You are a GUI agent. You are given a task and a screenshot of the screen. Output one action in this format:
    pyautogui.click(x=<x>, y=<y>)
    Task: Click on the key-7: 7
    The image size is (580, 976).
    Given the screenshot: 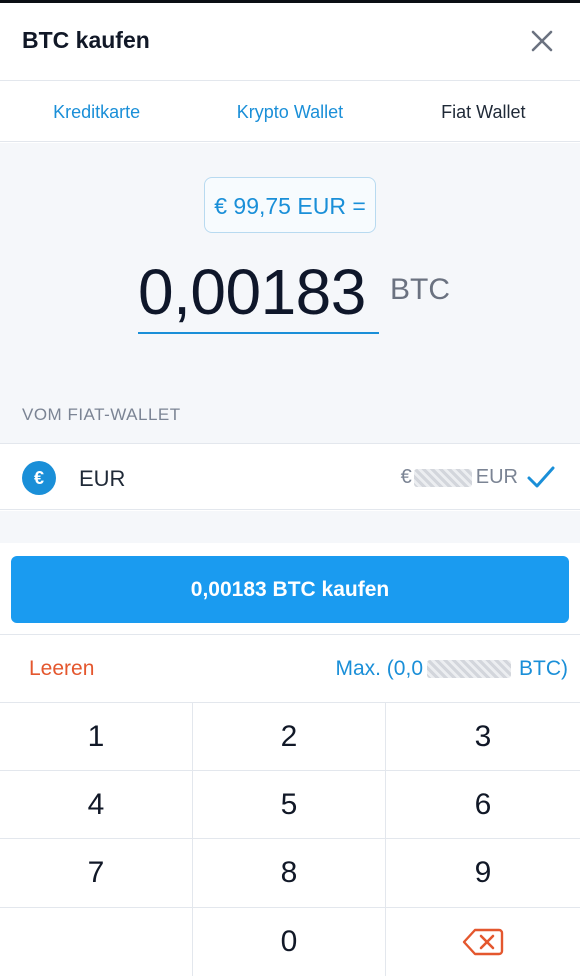 What is the action you would take?
    pyautogui.click(x=96, y=873)
    